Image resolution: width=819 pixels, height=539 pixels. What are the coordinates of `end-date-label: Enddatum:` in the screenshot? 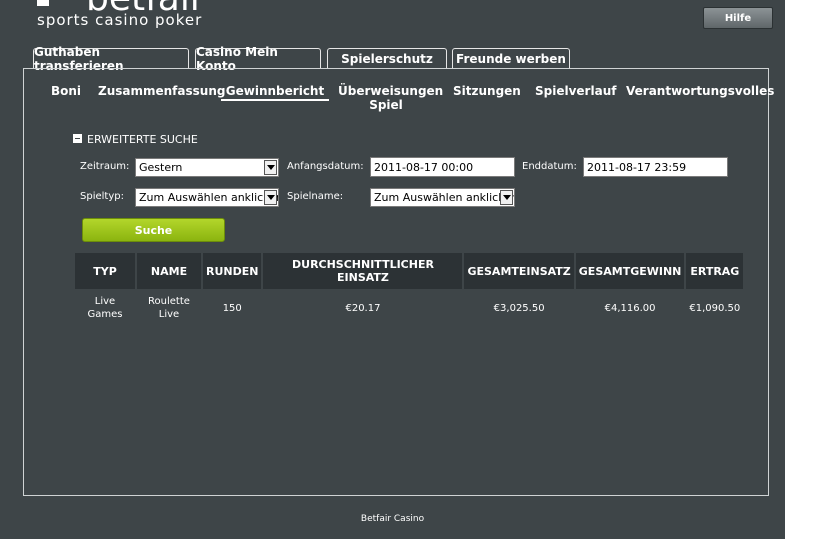 It's located at (549, 166).